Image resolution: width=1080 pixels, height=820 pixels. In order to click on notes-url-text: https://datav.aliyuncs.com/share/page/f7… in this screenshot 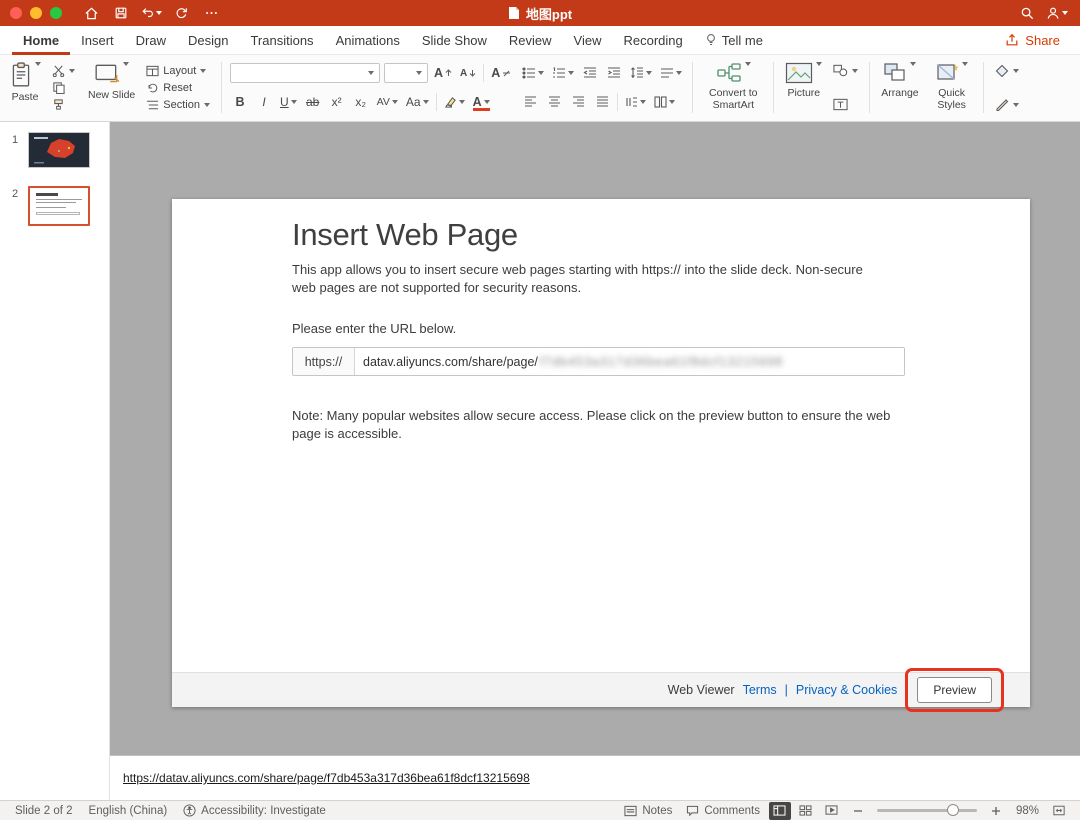, I will do `click(326, 778)`.